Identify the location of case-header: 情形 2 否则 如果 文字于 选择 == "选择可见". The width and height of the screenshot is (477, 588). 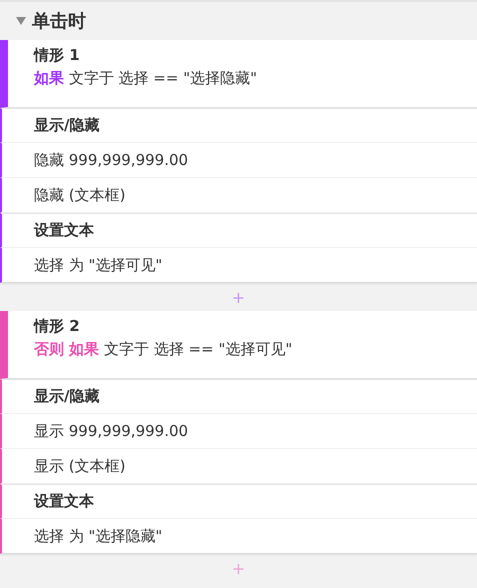
(238, 345).